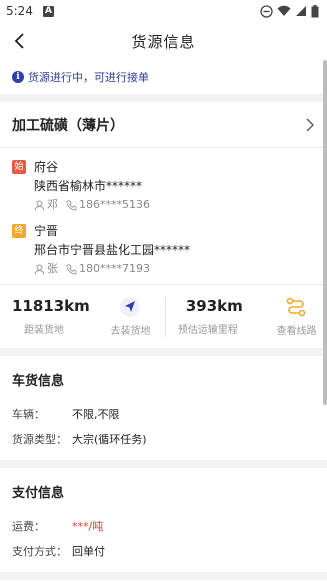  I want to click on unloading-phone: 180****7193, so click(114, 268).